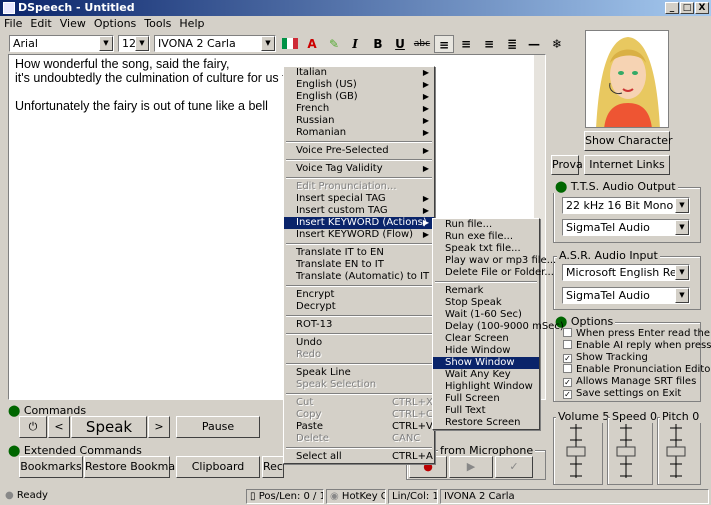  I want to click on menu-item: Highlight Window, so click(486, 387).